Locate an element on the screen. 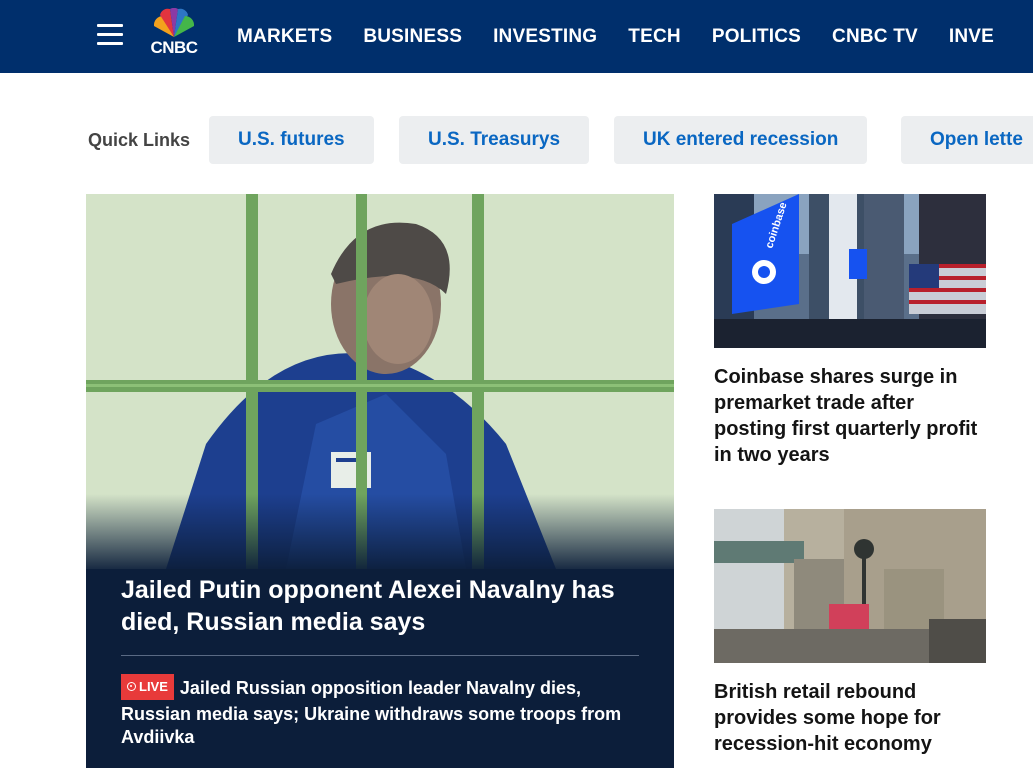 This screenshot has height=768, width=1033. live-badge: LIVE is located at coordinates (147, 687).